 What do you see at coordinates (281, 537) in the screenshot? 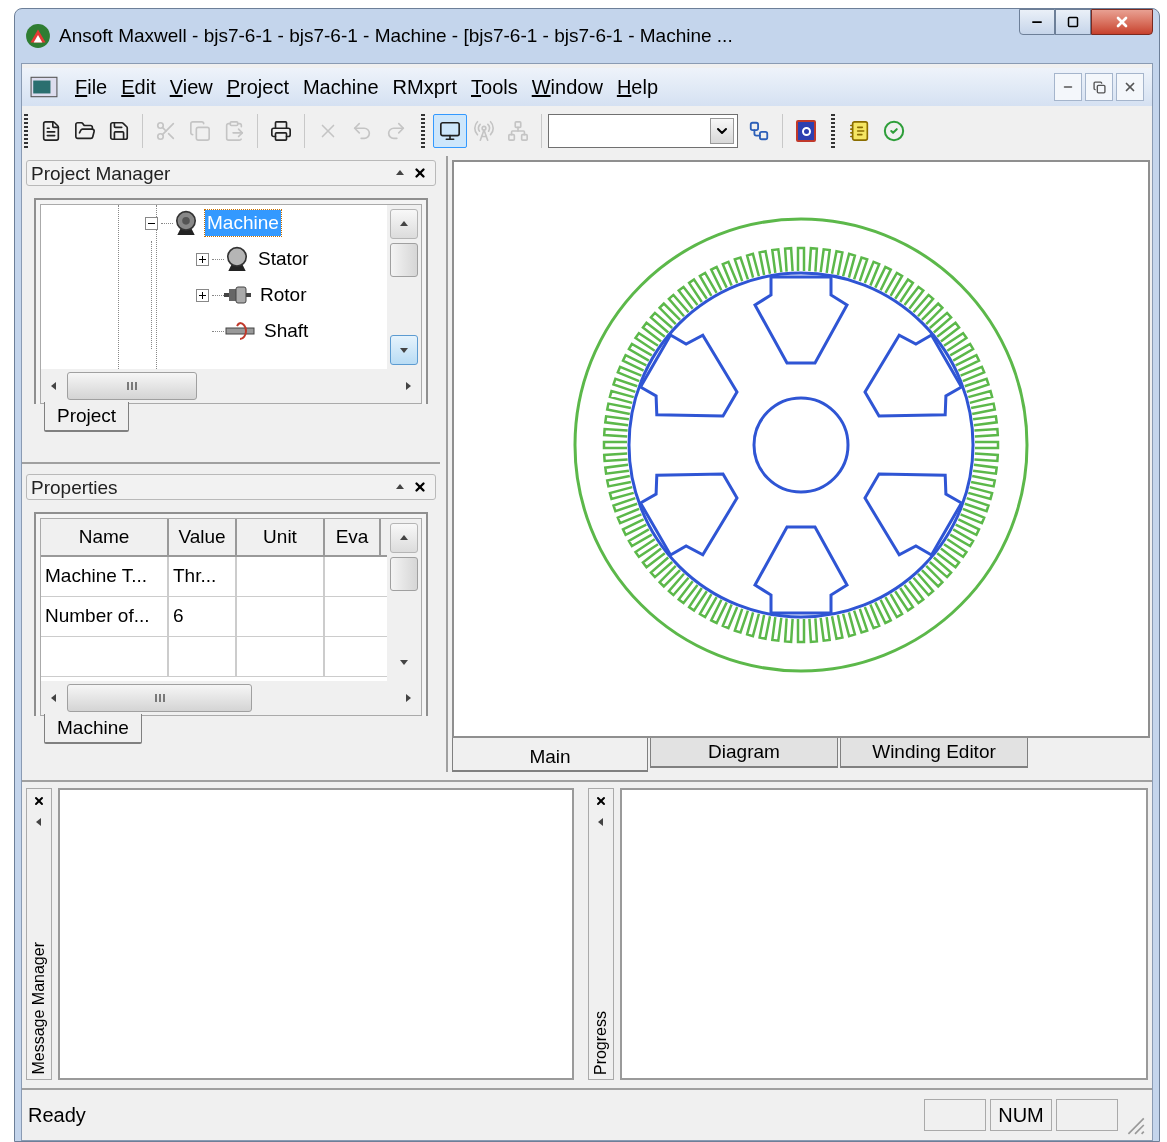
I see `column-header: Unit` at bounding box center [281, 537].